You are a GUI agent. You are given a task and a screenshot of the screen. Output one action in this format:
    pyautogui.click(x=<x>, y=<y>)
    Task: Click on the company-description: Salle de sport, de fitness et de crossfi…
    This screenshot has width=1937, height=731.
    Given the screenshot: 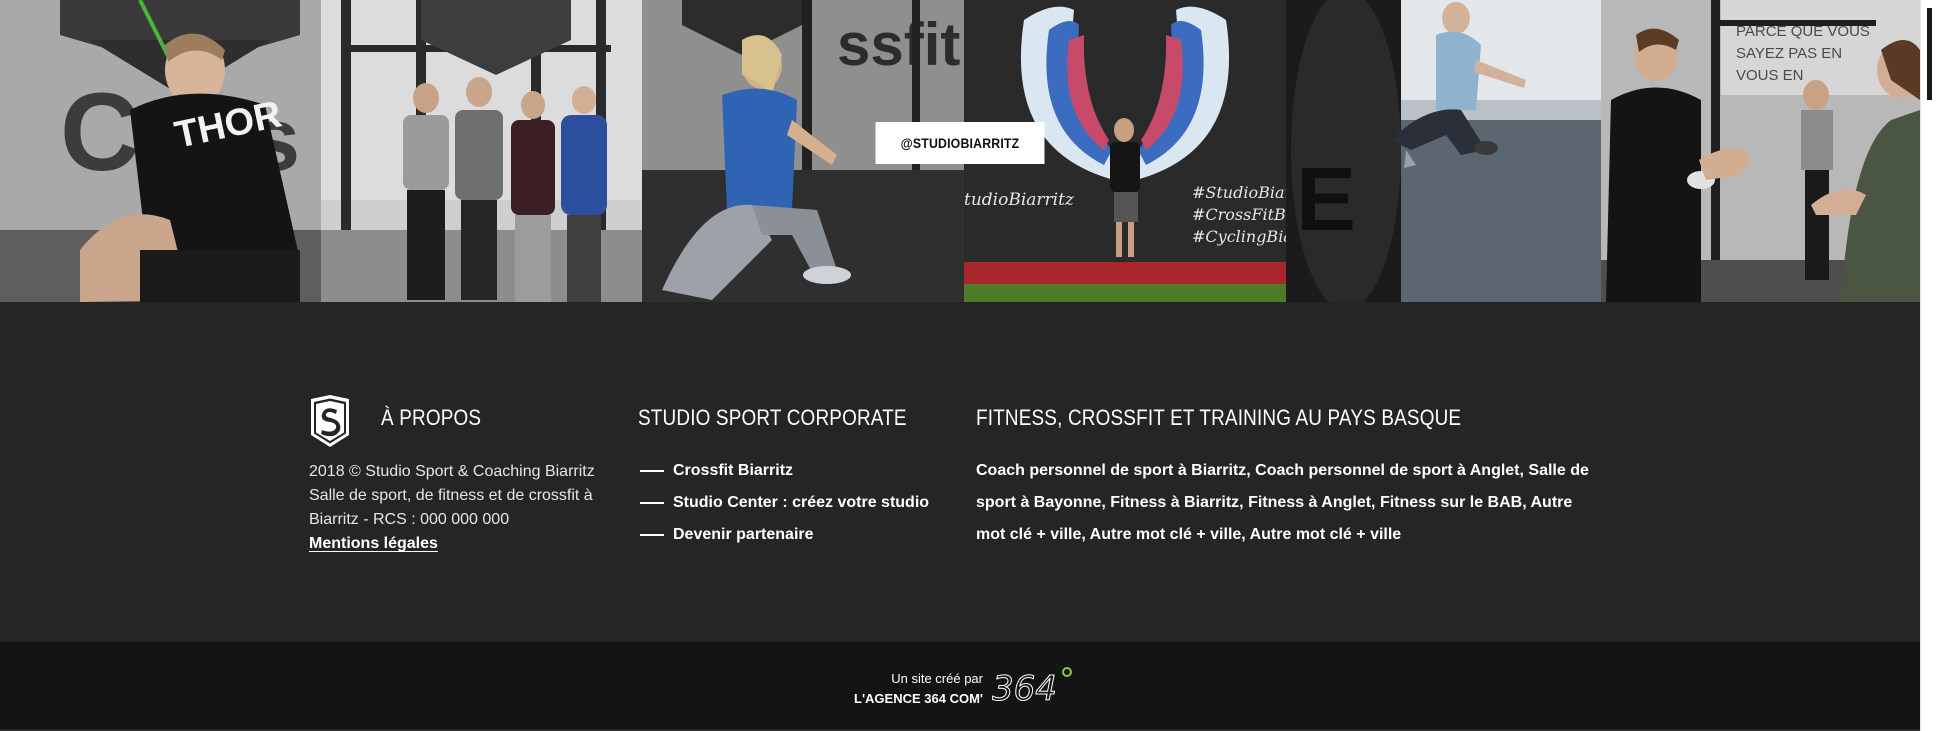 What is the action you would take?
    pyautogui.click(x=451, y=507)
    